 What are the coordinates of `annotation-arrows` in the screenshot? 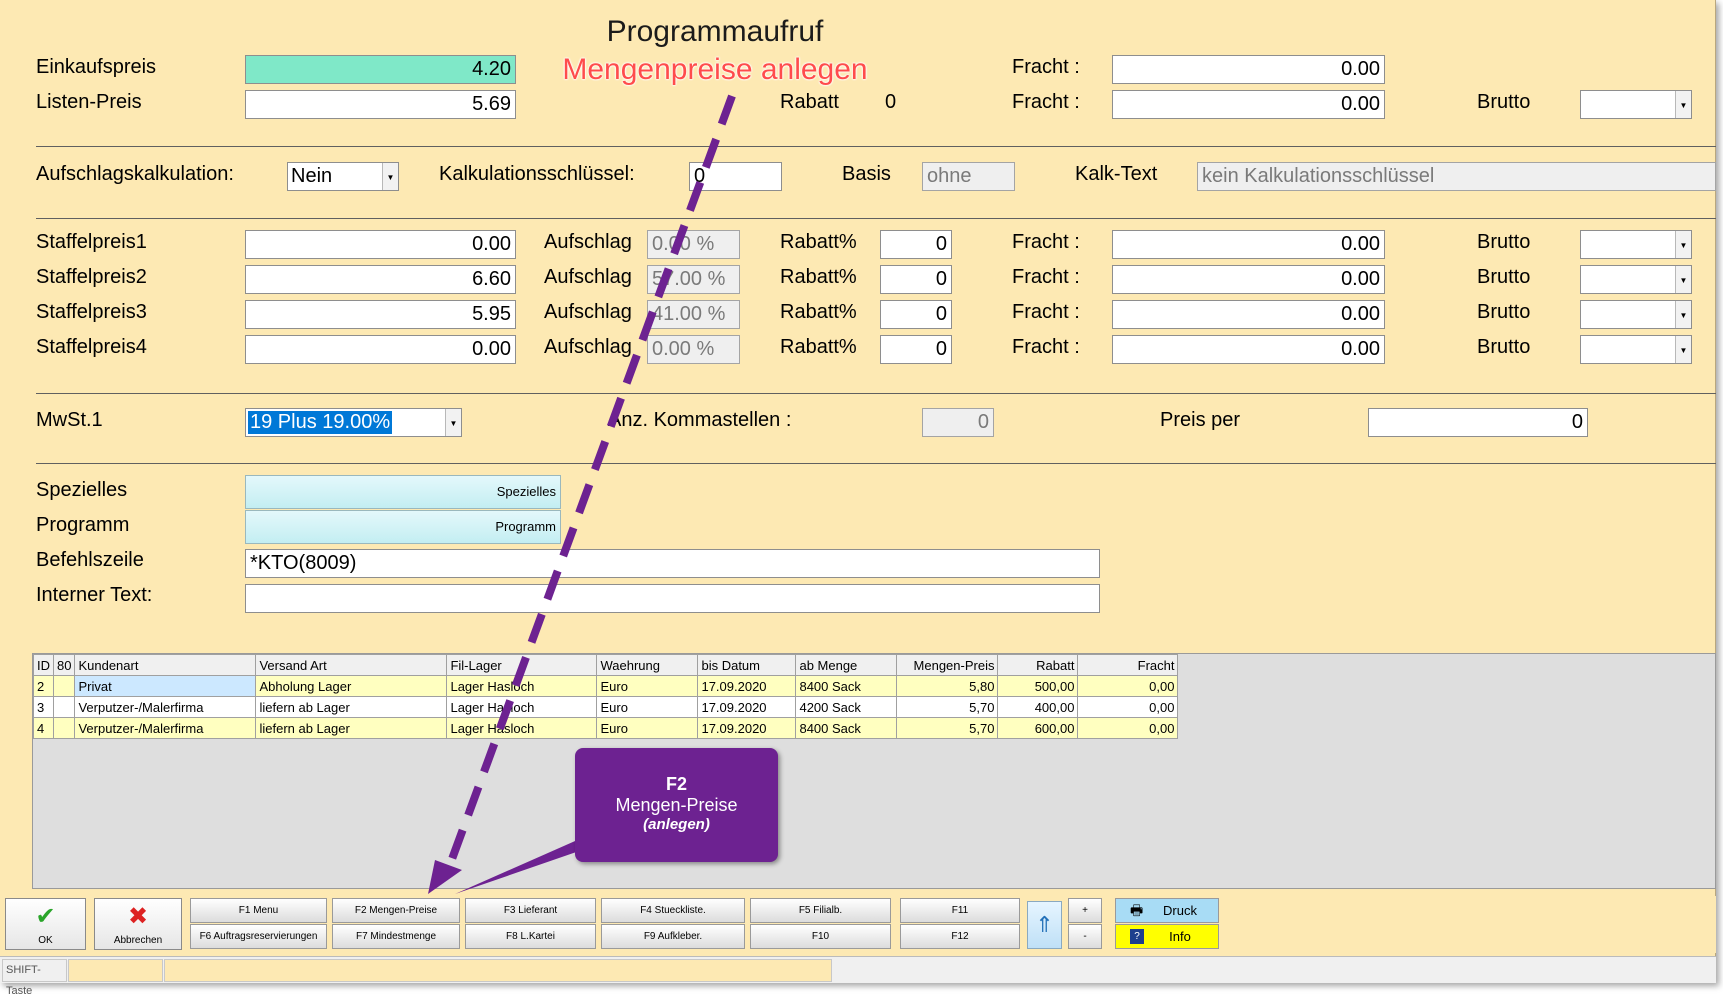 It's located at (582, 494).